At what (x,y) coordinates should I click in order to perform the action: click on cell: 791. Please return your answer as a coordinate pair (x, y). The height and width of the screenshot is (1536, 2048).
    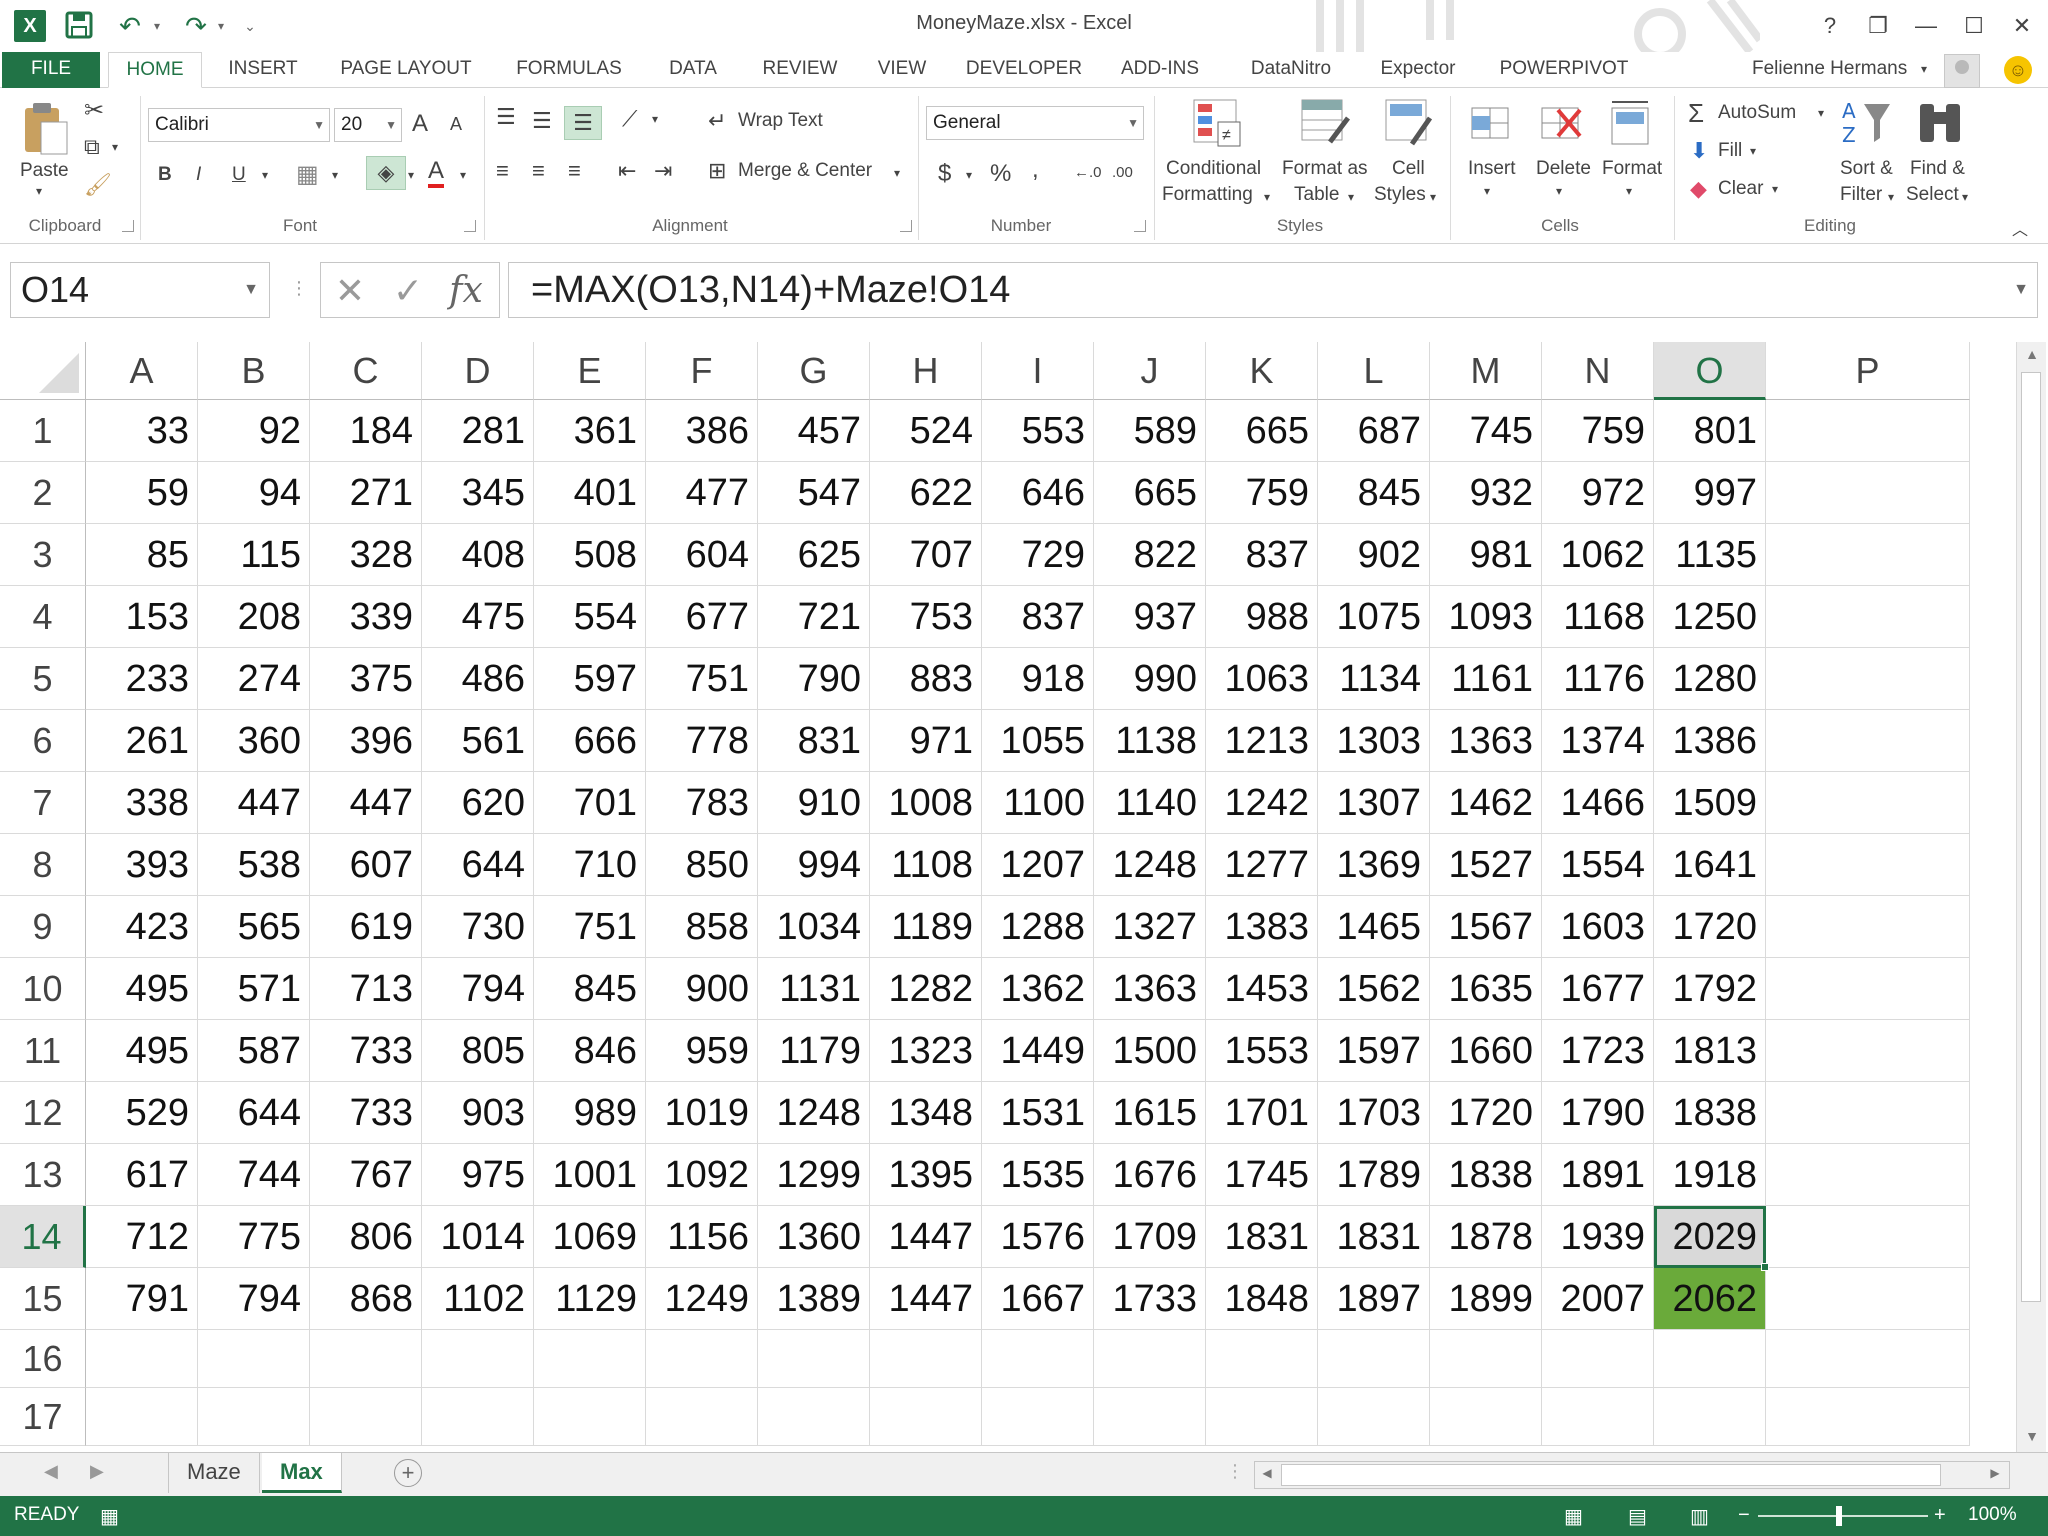
    Looking at the image, I should click on (142, 1299).